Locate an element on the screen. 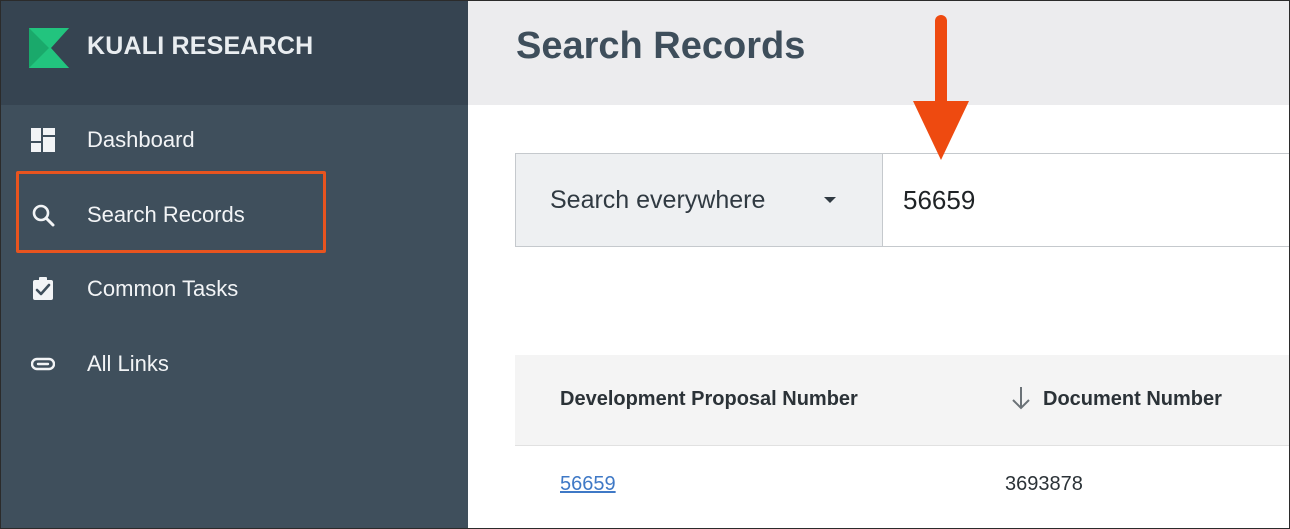  sidebar-item-label: Dashboard is located at coordinates (141, 139).